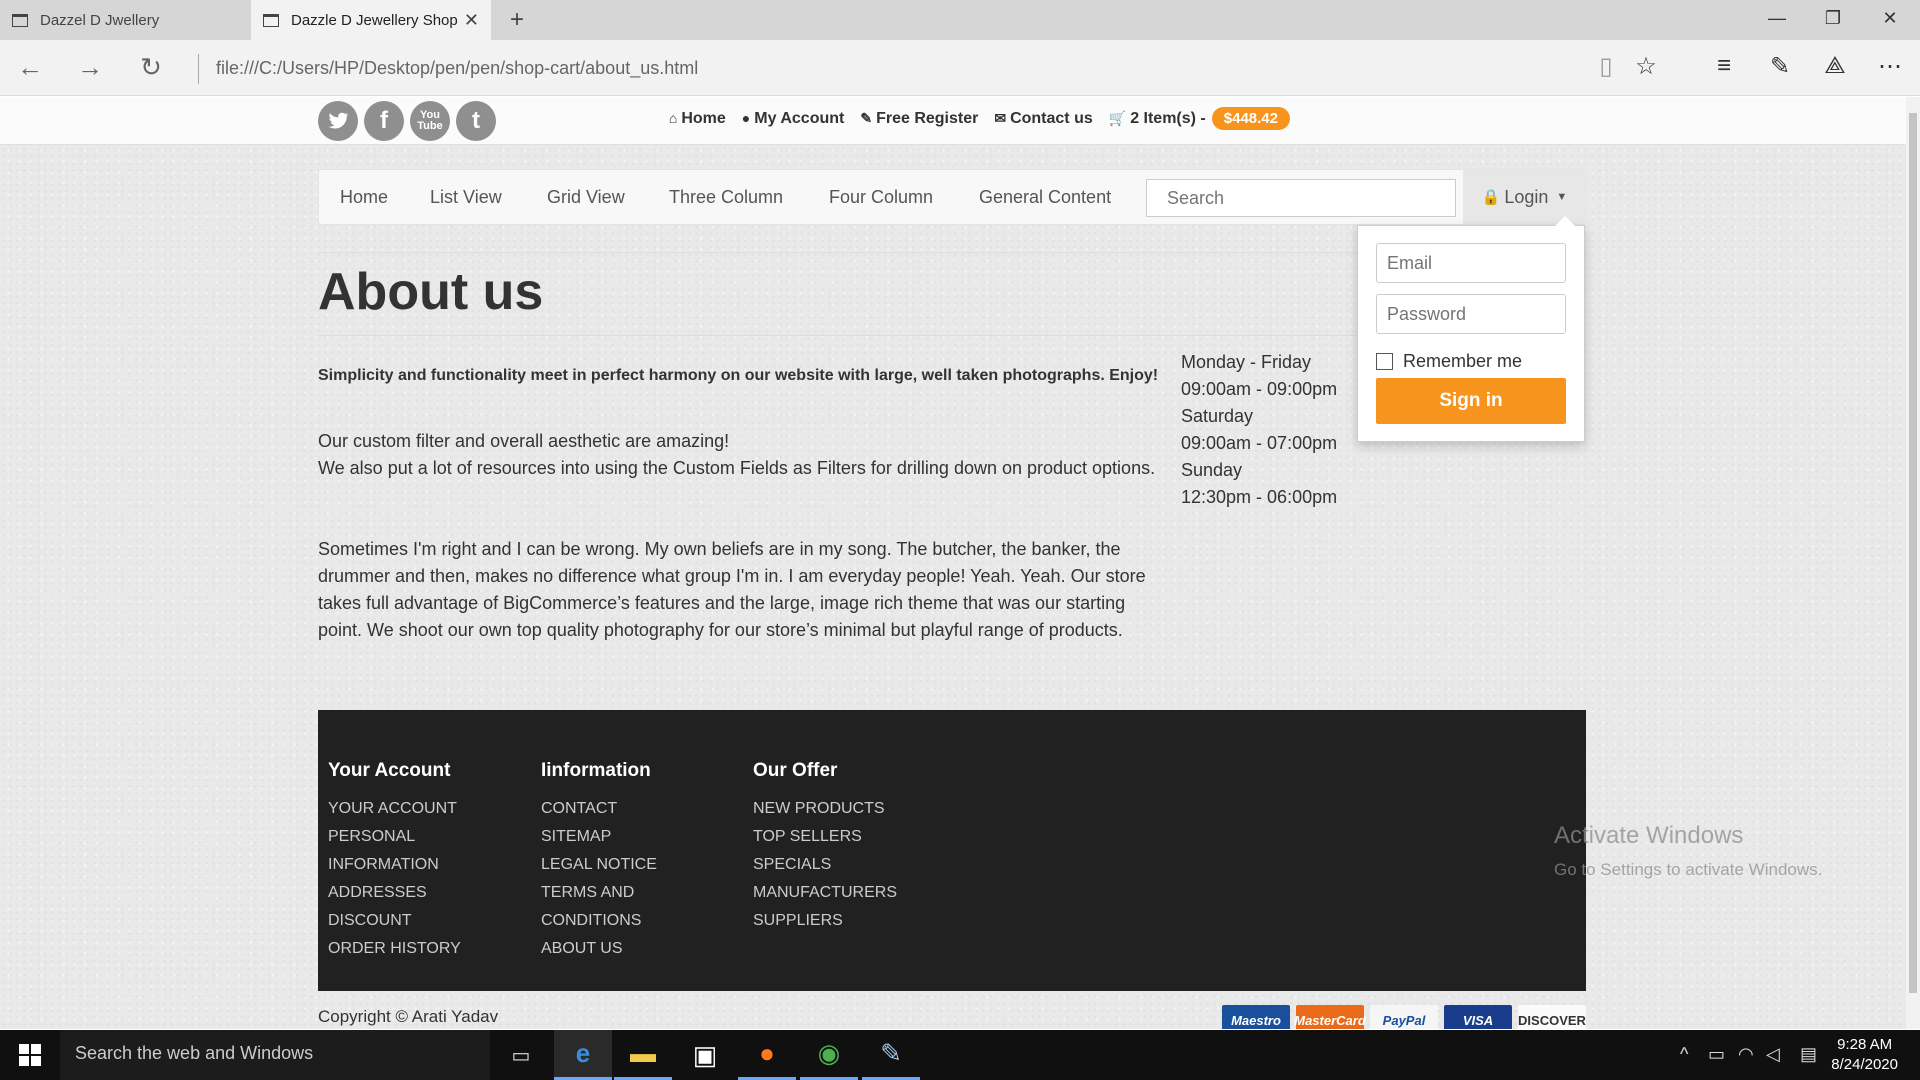 This screenshot has height=1080, width=1920. I want to click on top-link-cart: 🛒 2 Item(s) - $448.42, so click(1199, 118).